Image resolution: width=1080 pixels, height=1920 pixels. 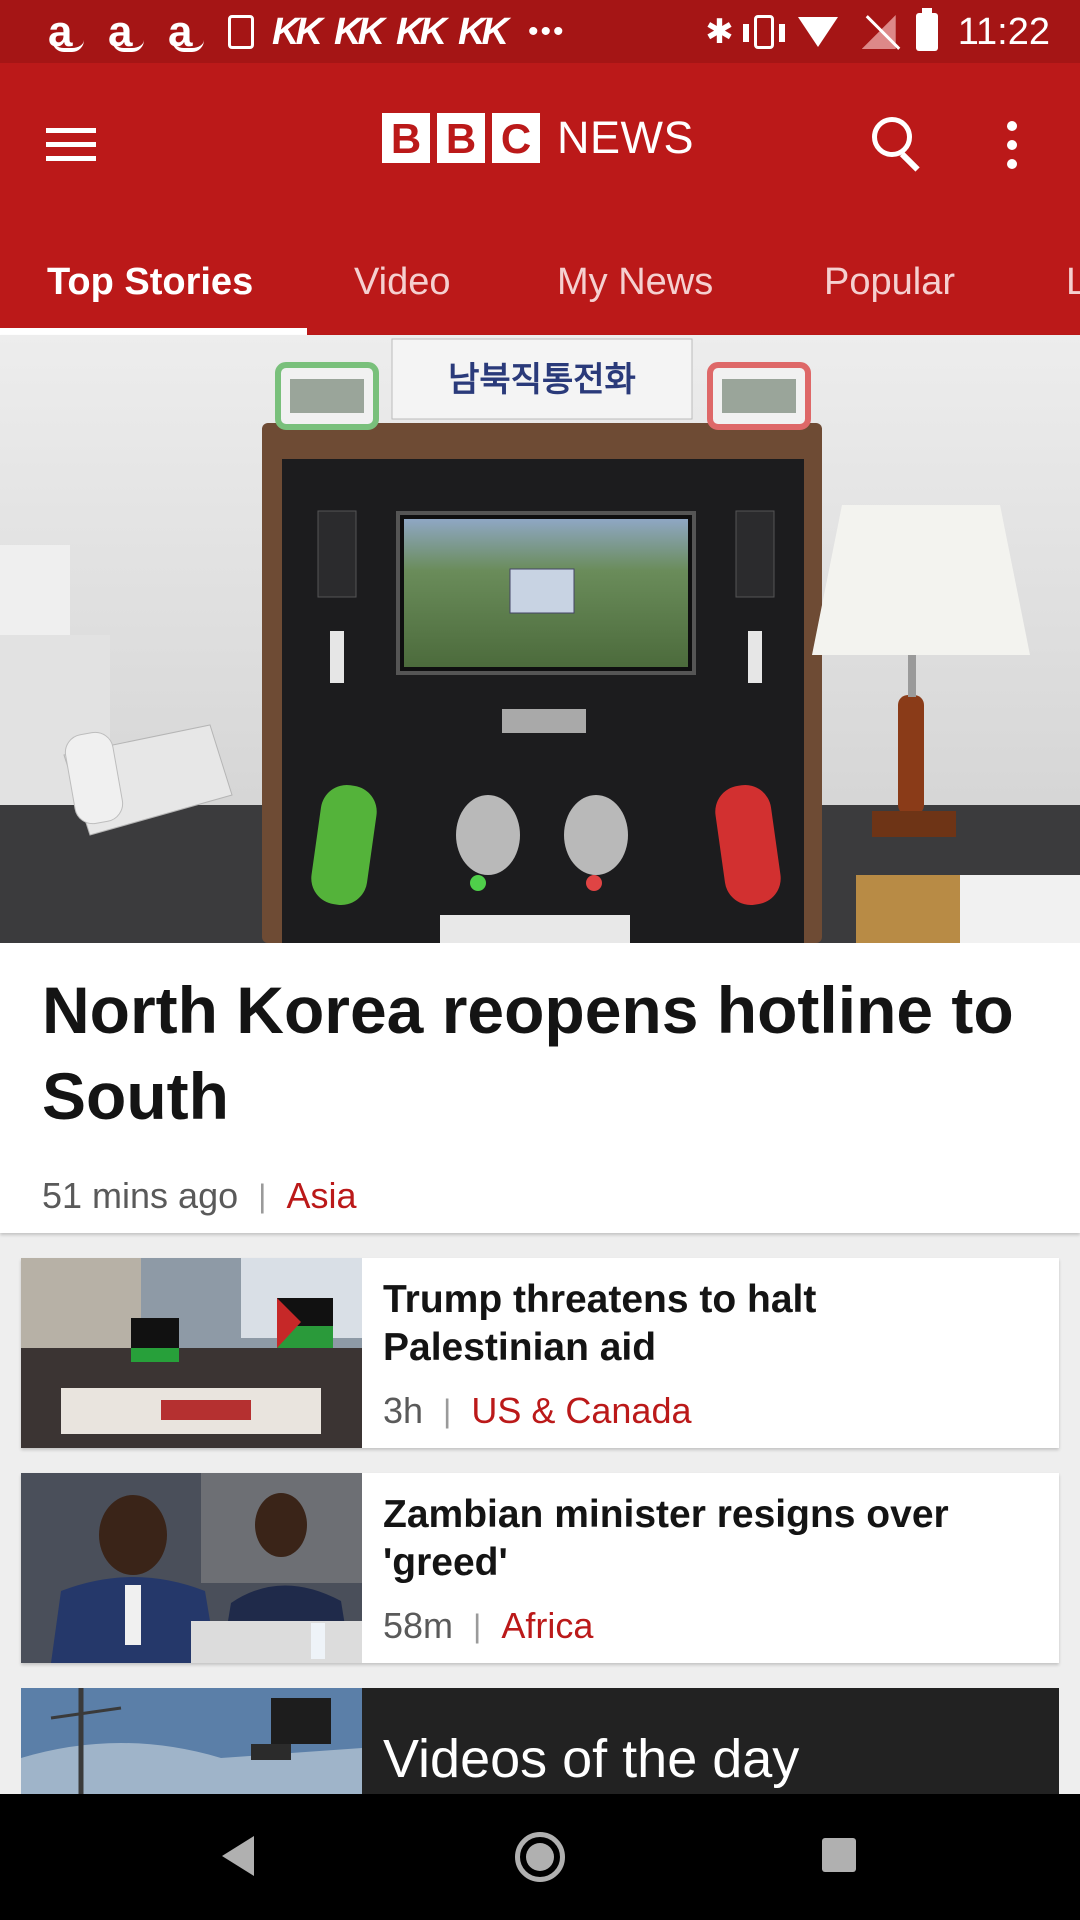 I want to click on story-category-link: Africa, so click(x=547, y=1626).